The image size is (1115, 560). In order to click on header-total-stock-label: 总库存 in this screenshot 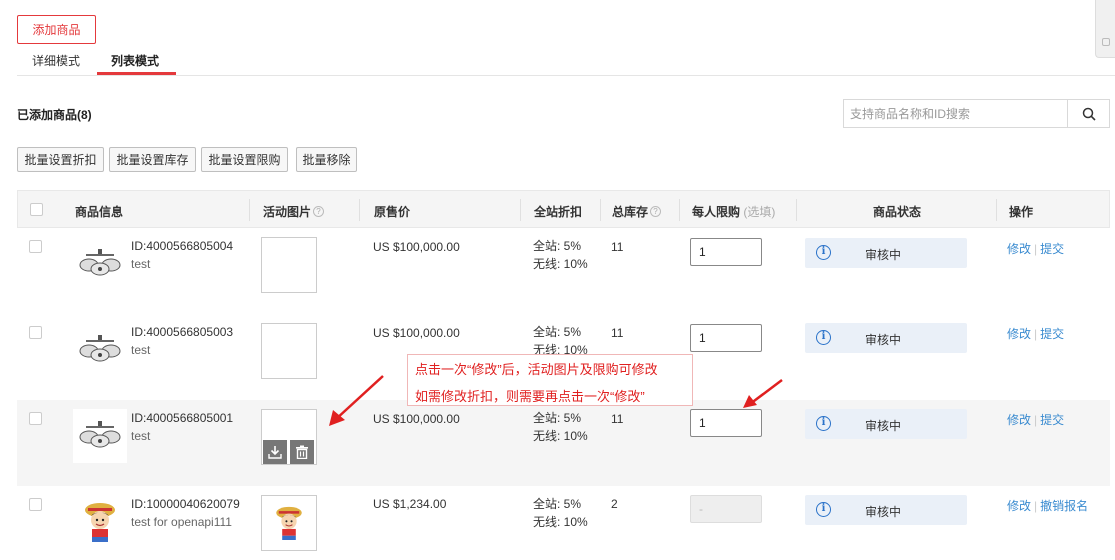, I will do `click(630, 212)`.